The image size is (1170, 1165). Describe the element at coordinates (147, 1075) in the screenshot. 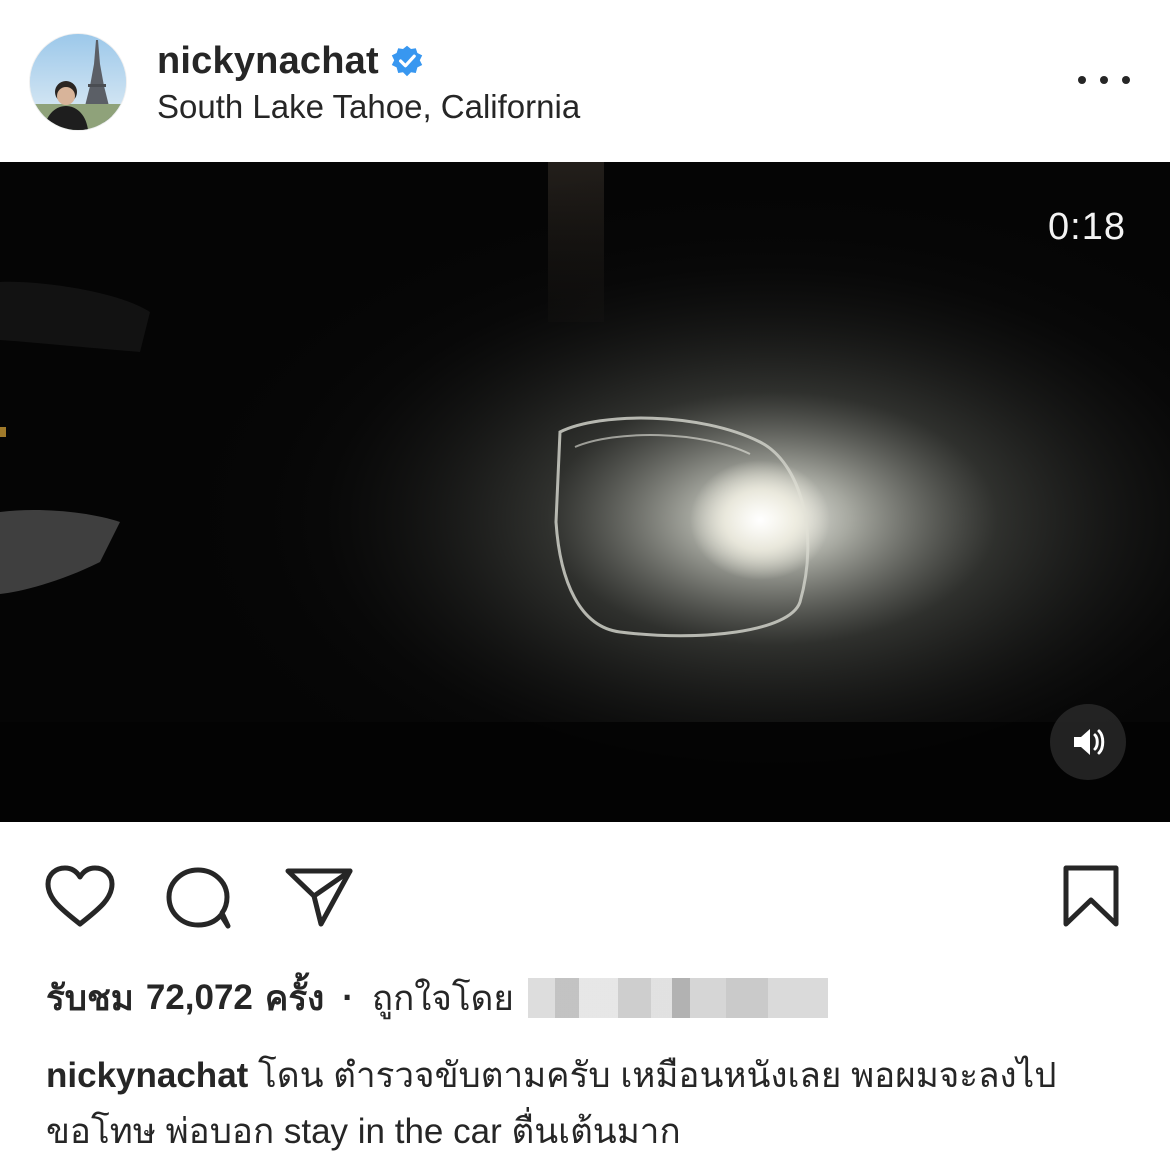

I see `caption-username: nickynachat` at that location.